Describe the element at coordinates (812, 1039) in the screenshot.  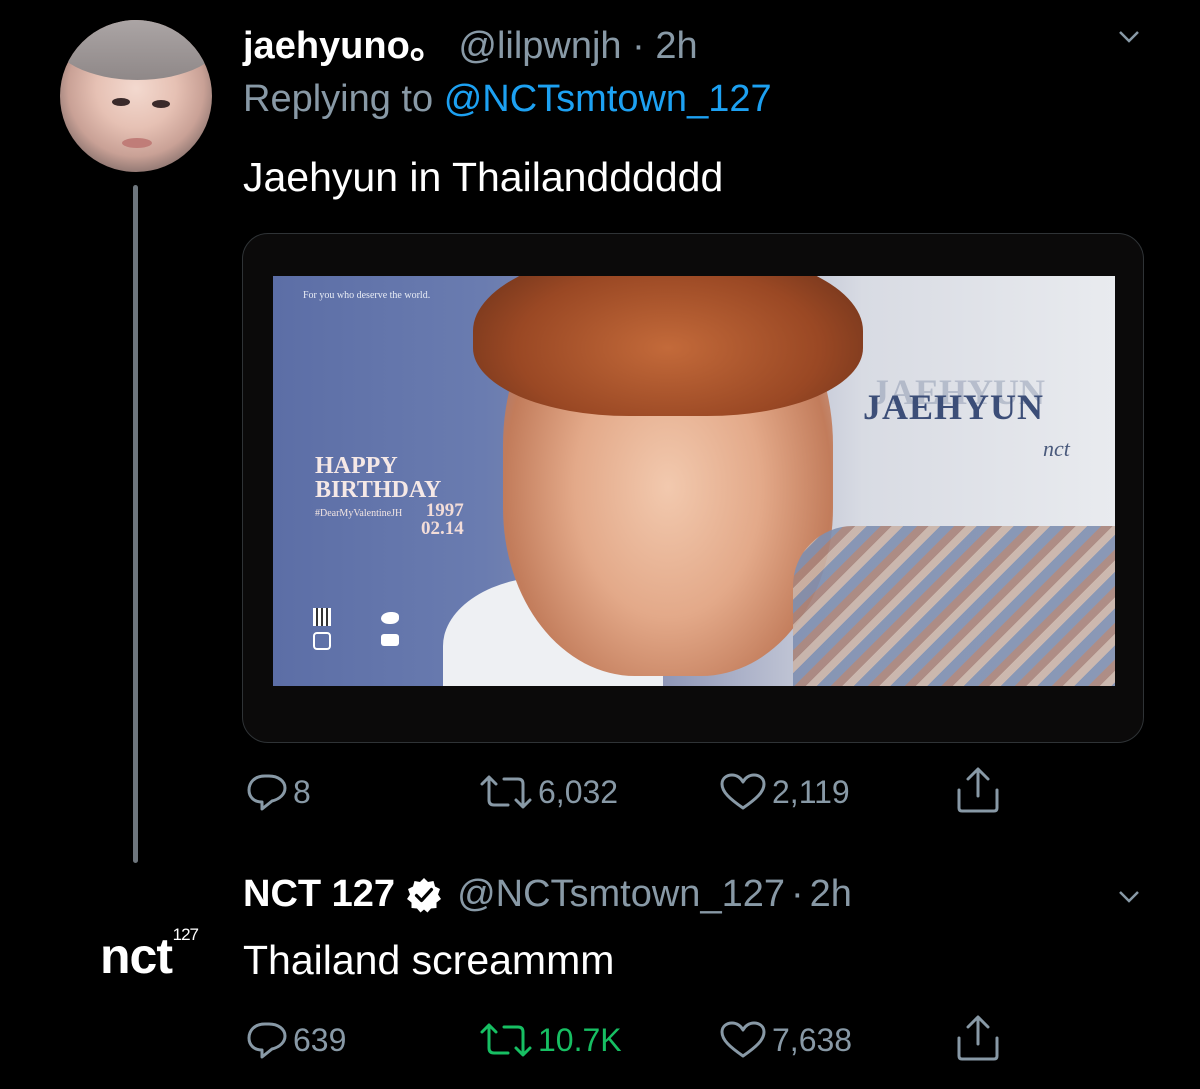
I see `like-count: 7,638` at that location.